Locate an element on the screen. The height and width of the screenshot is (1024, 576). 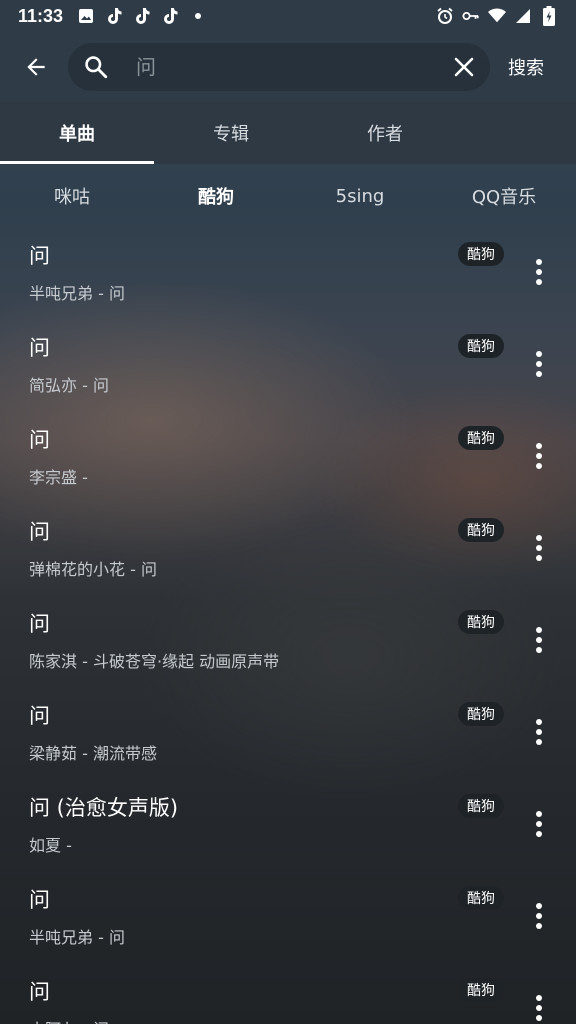
source-tabs: 咪咕 酷狗 5sing QQ音乐 is located at coordinates (288, 196).